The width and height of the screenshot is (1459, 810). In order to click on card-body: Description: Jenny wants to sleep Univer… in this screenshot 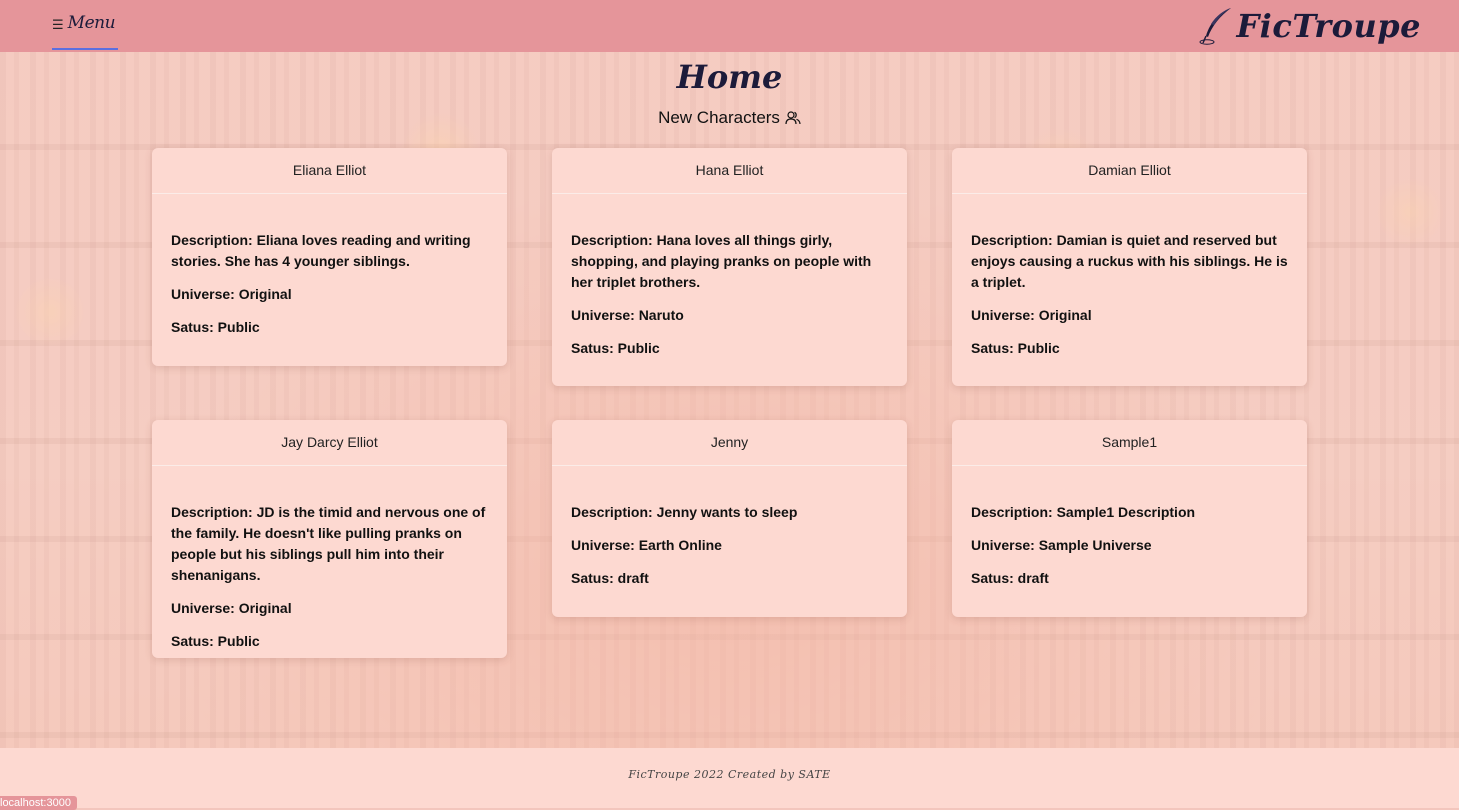, I will do `click(729, 538)`.